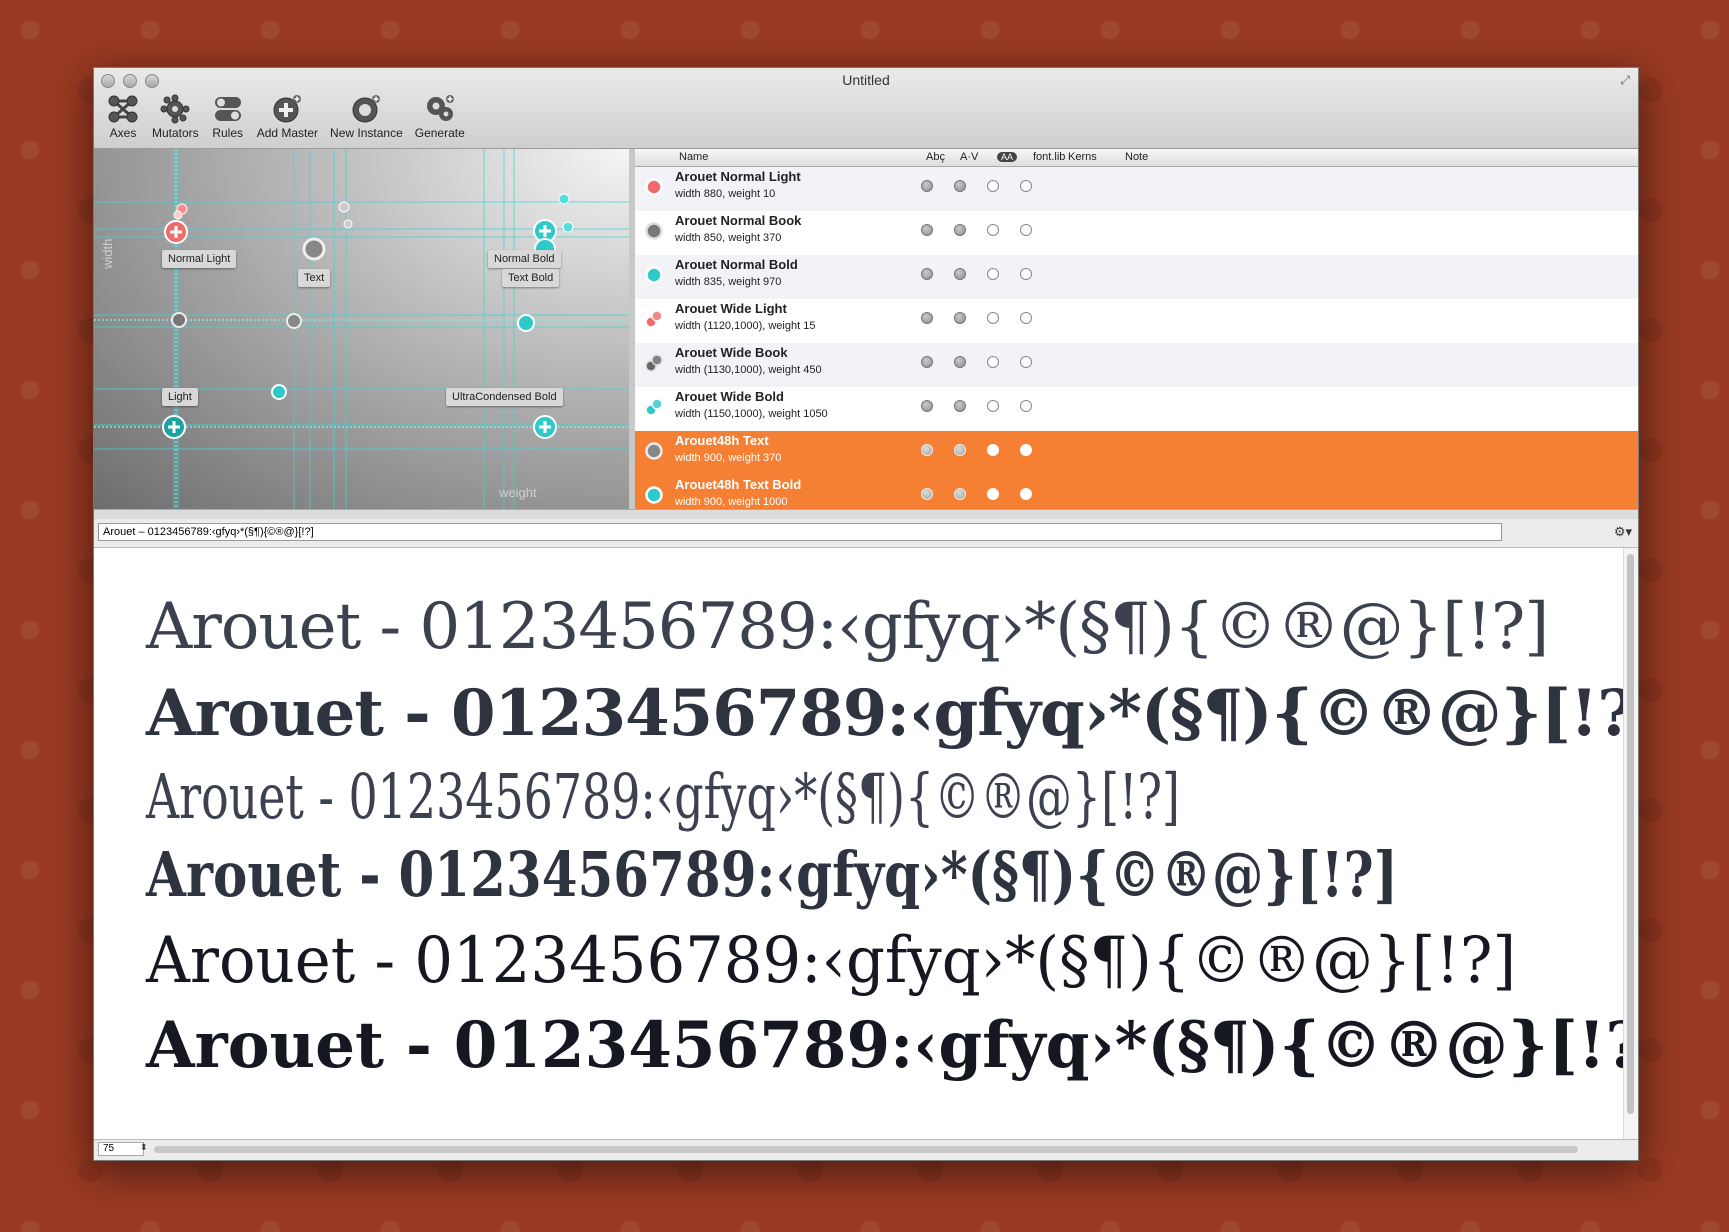 The height and width of the screenshot is (1232, 1729). Describe the element at coordinates (751, 414) in the screenshot. I see `row-location: width (1150,1000), weight 1050` at that location.